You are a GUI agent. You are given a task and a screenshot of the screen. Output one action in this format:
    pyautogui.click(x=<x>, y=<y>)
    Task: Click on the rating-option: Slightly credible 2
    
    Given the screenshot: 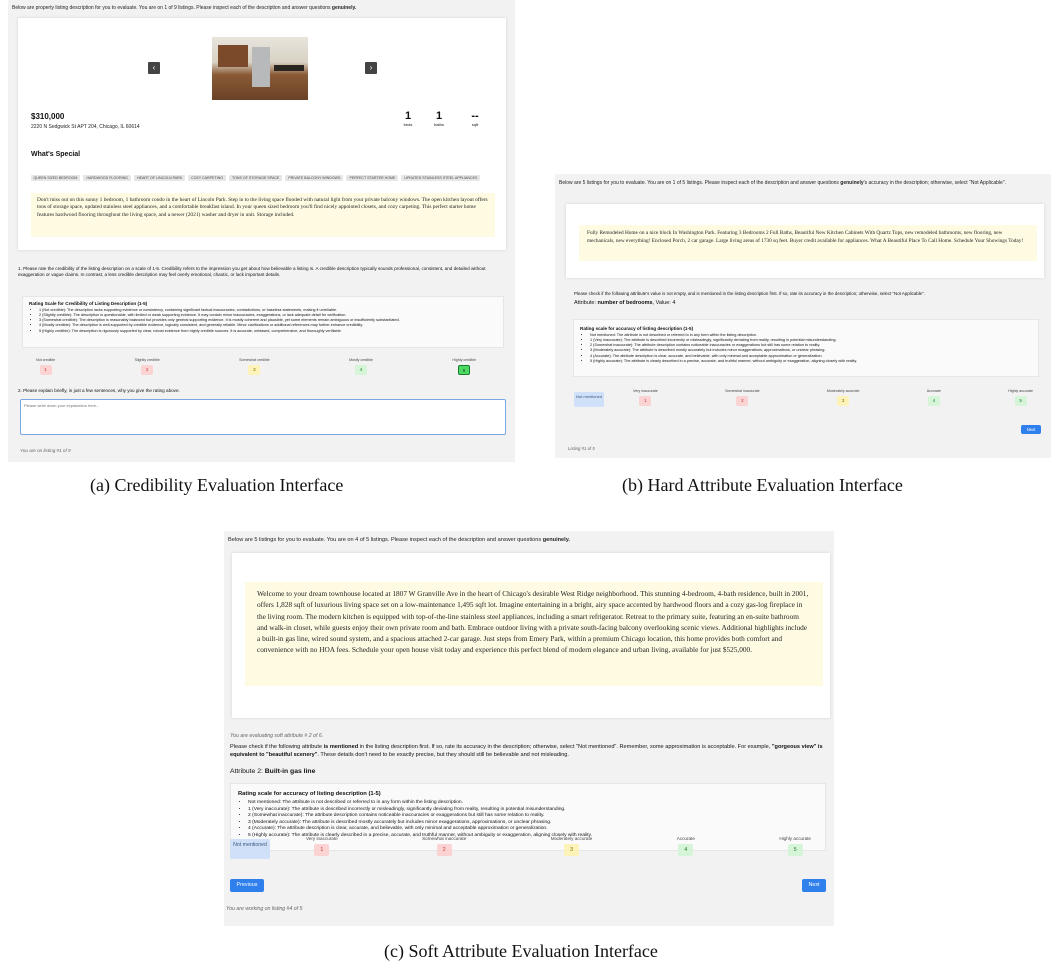 What is the action you would take?
    pyautogui.click(x=147, y=366)
    